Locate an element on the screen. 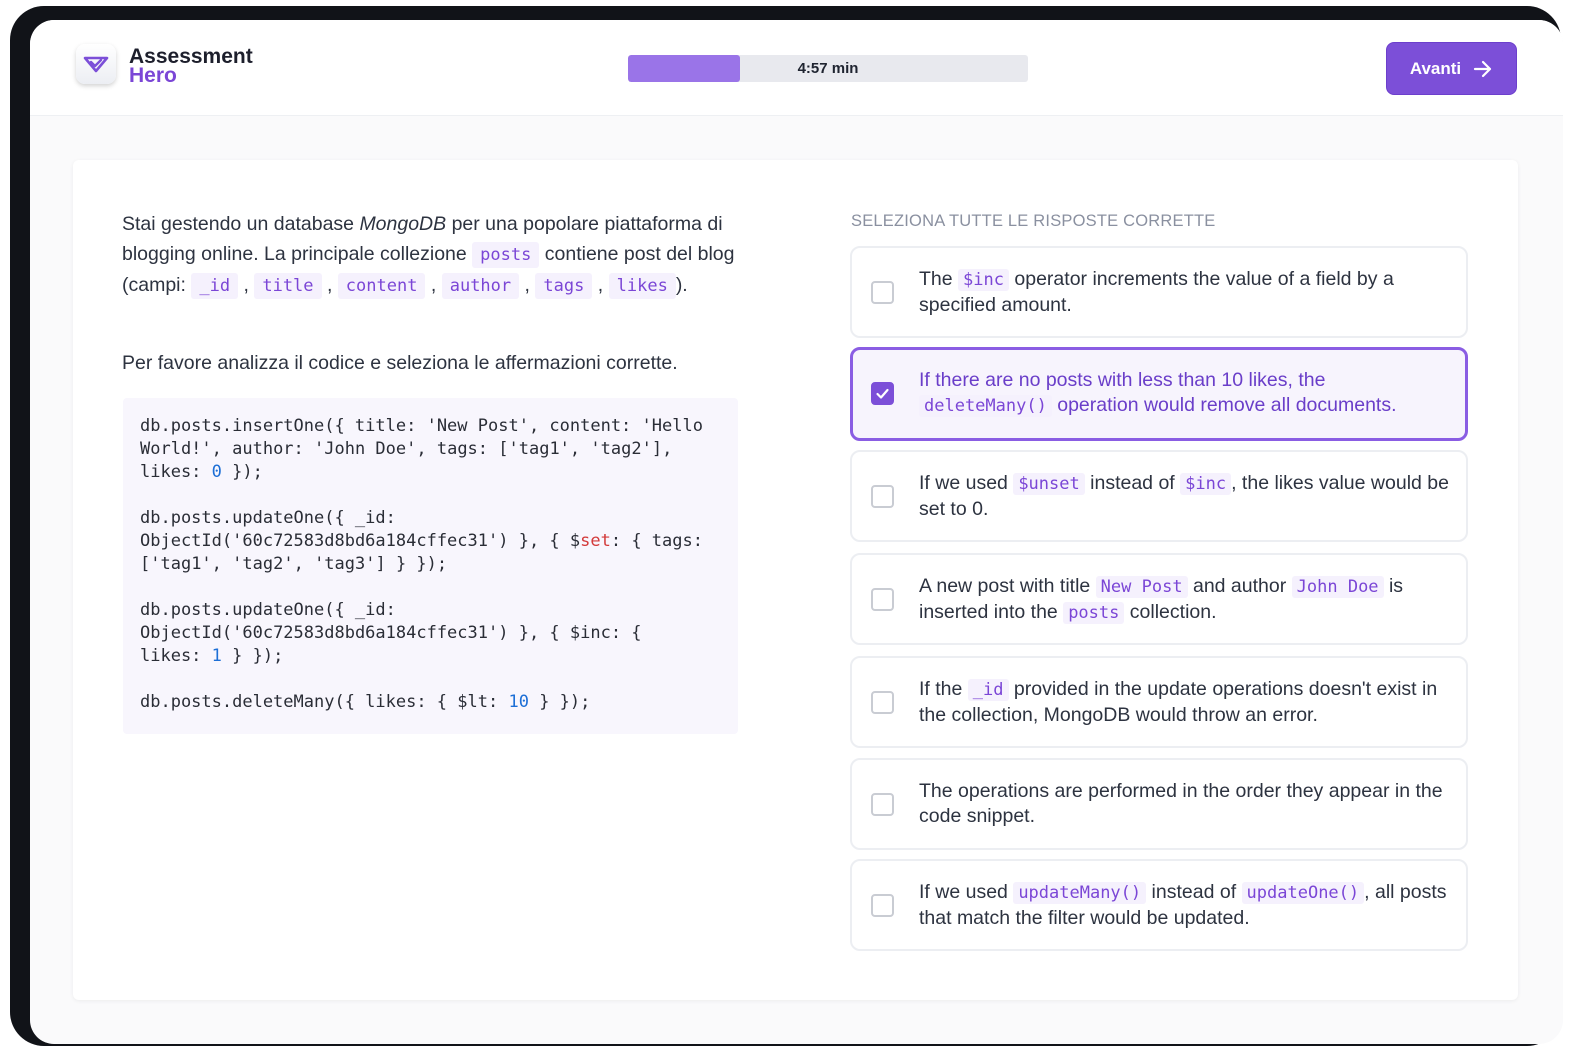 The height and width of the screenshot is (1054, 1569). checkmark-icon is located at coordinates (882, 393).